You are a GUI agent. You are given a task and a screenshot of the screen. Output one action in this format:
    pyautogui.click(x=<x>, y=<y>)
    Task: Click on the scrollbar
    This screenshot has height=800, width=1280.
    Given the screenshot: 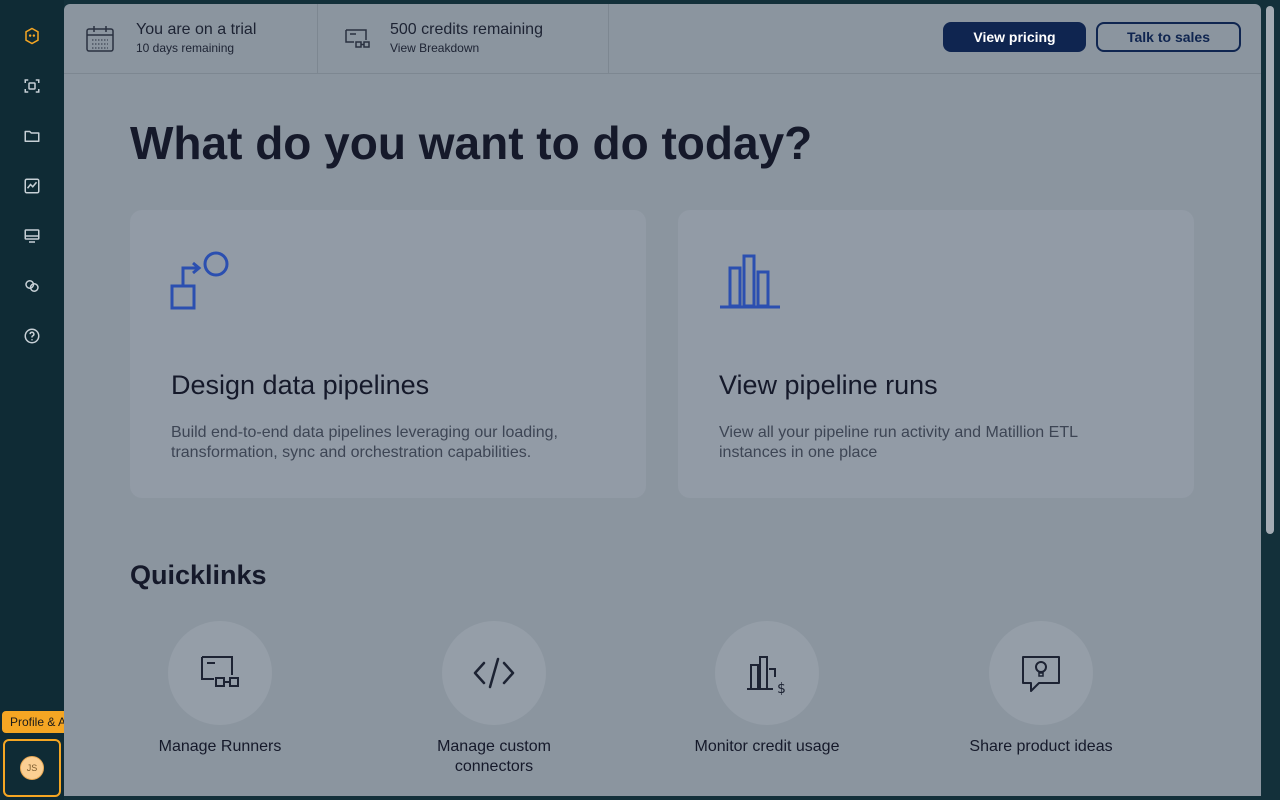 What is the action you would take?
    pyautogui.click(x=1270, y=270)
    